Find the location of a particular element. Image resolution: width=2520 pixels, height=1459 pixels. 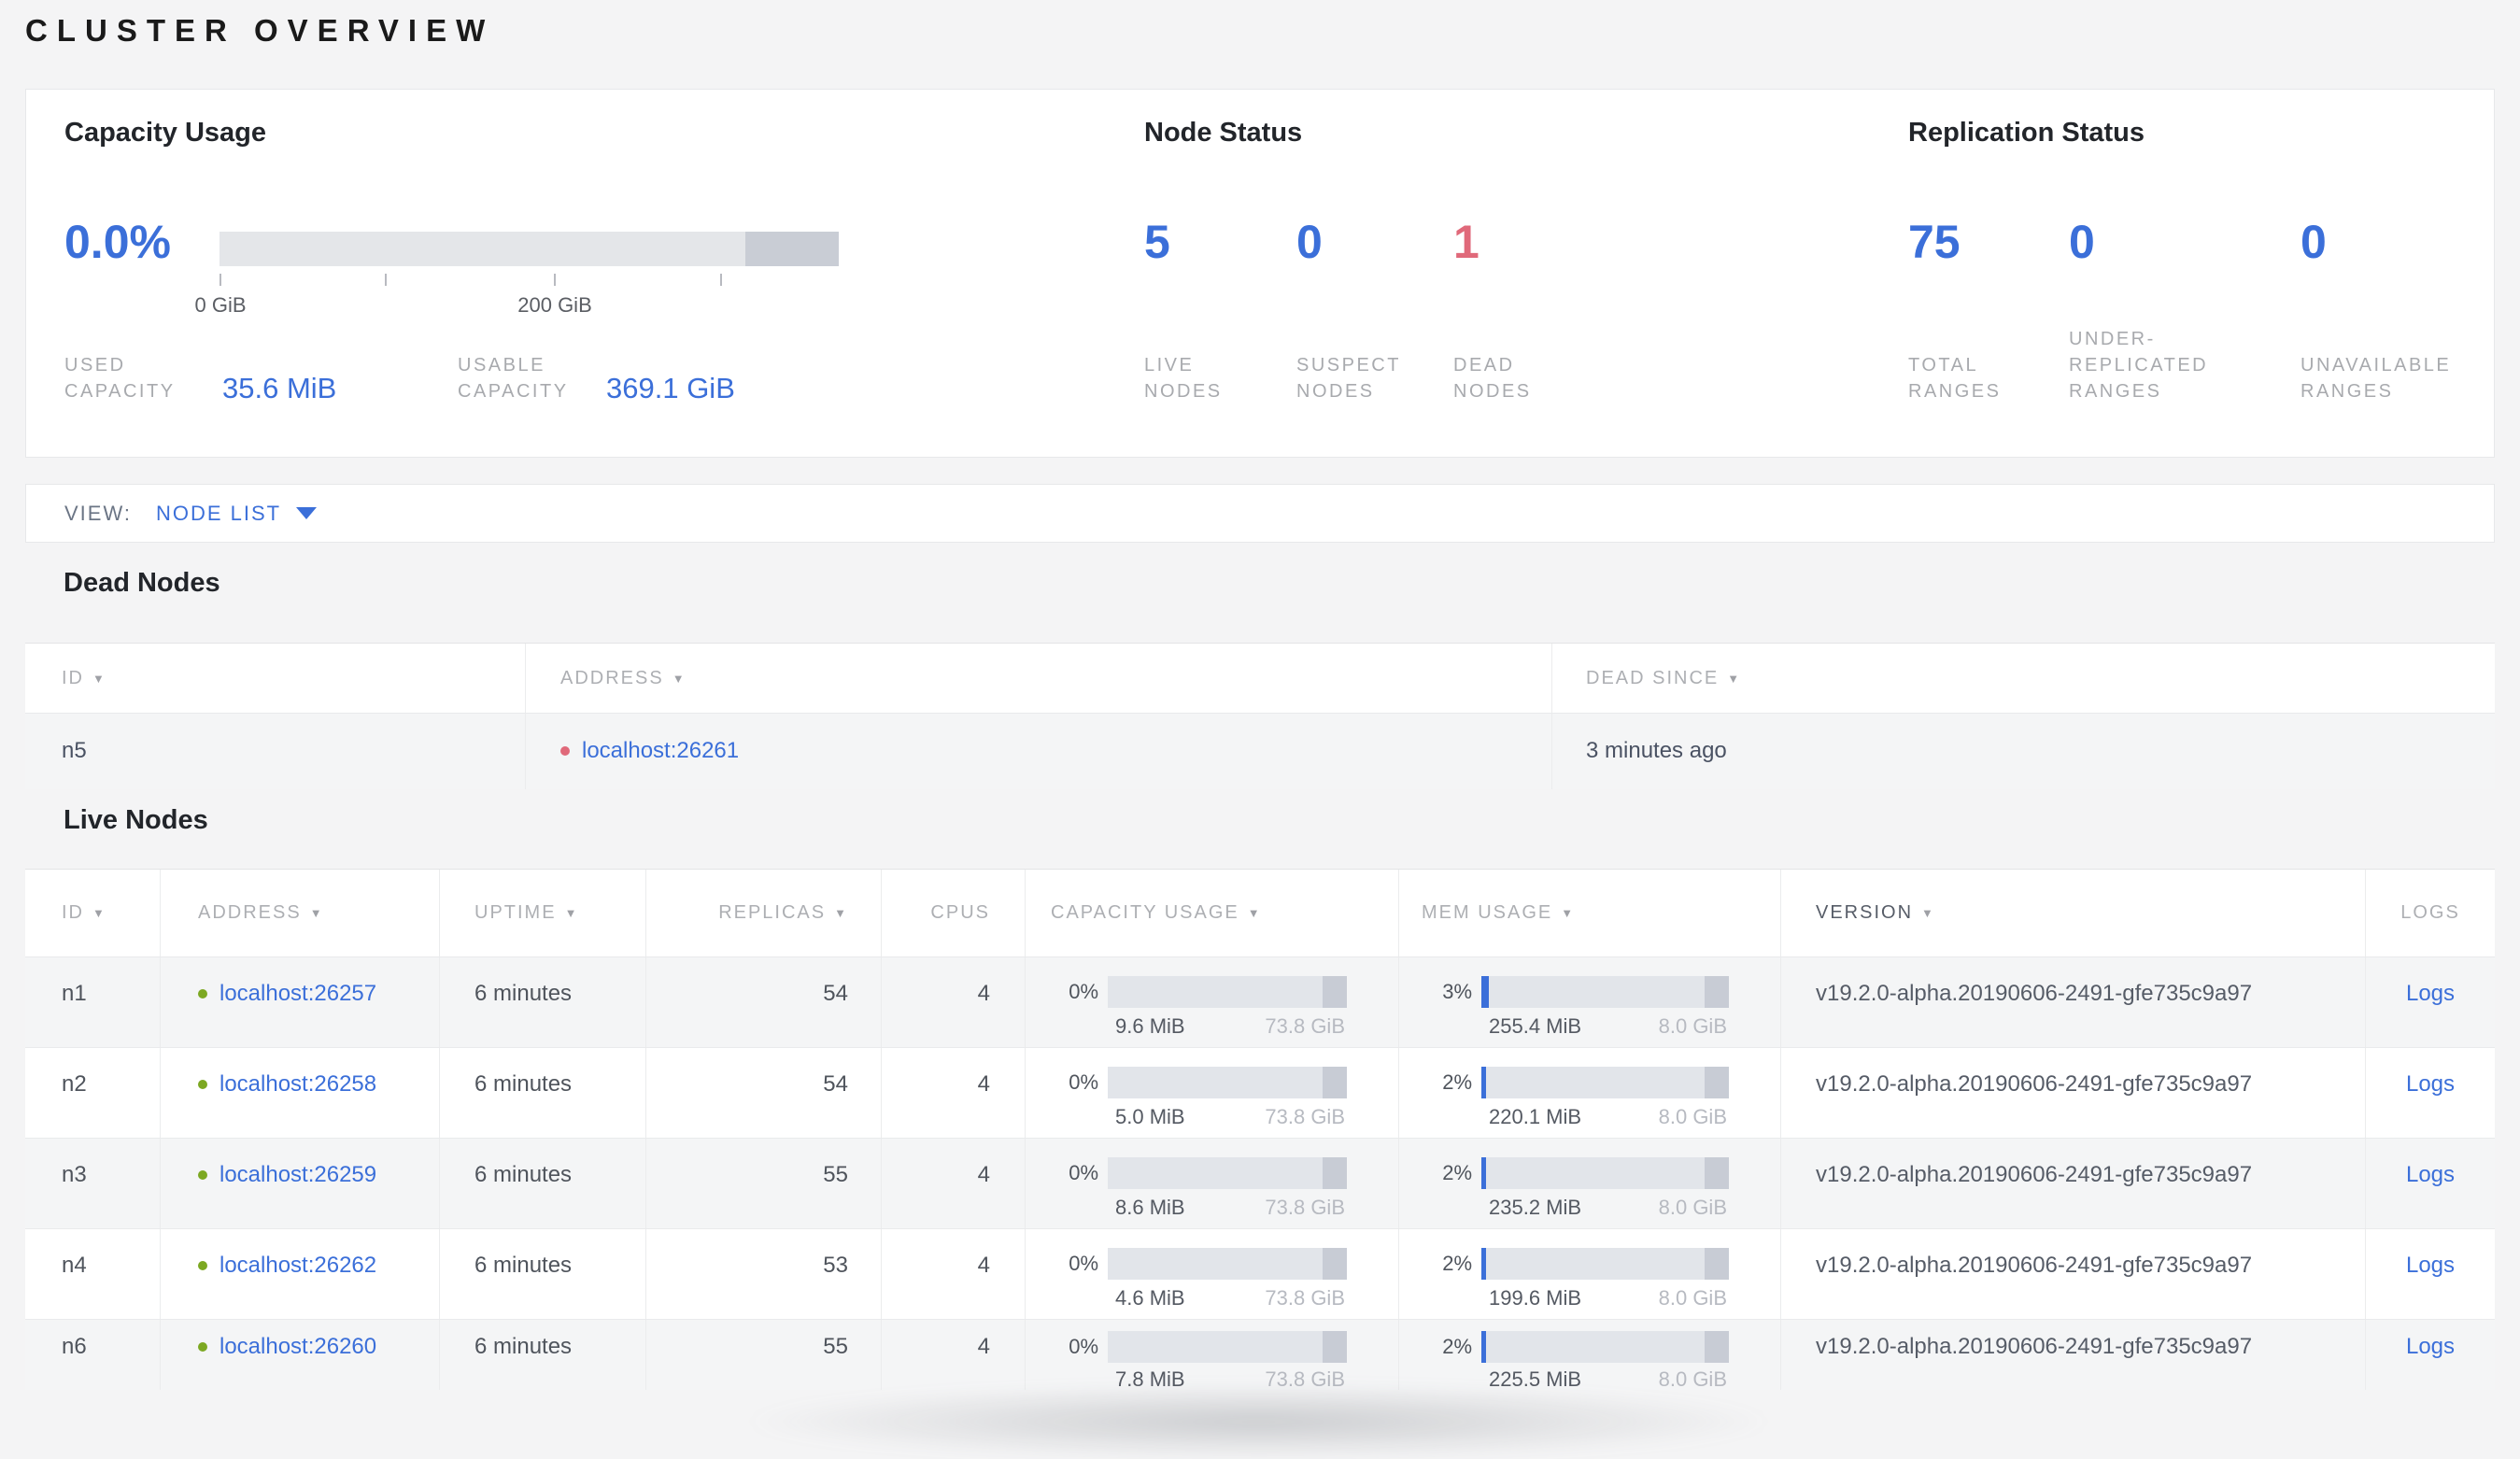

table-row: n5 localhost:26261 3 minutes ago is located at coordinates (1260, 751).